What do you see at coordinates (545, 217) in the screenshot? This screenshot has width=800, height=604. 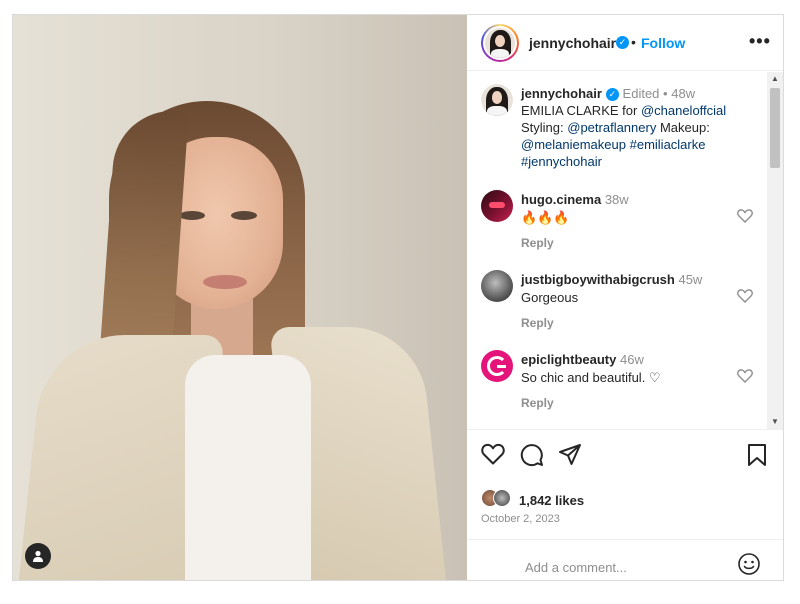 I see `comment-text: 🔥🔥🔥` at bounding box center [545, 217].